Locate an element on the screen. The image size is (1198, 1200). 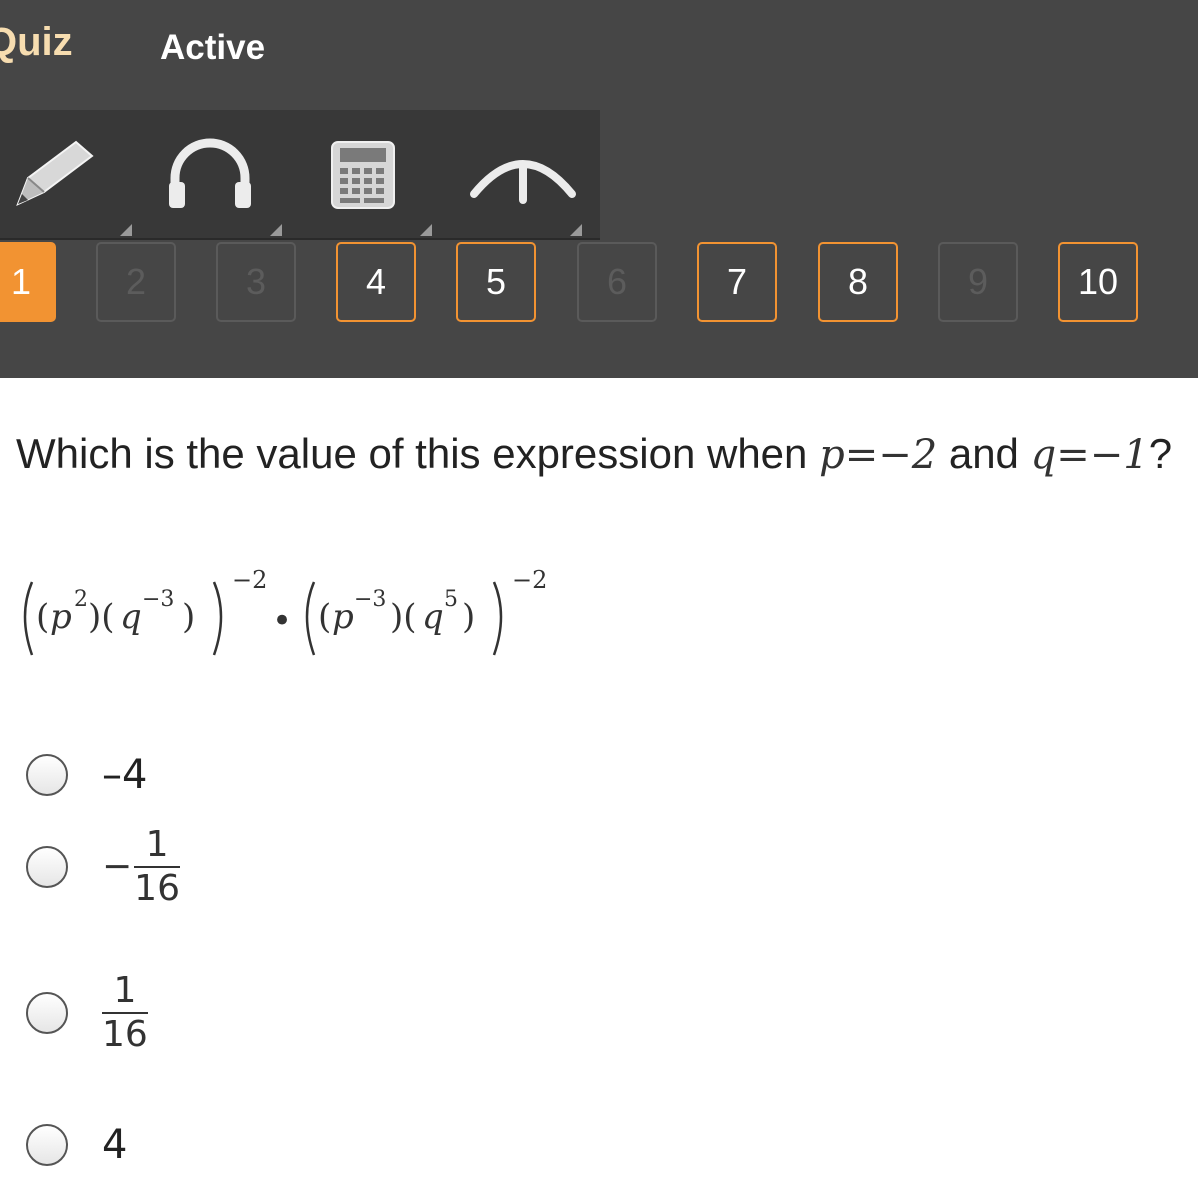
q-variable: q is located at coordinates (1043, 455).